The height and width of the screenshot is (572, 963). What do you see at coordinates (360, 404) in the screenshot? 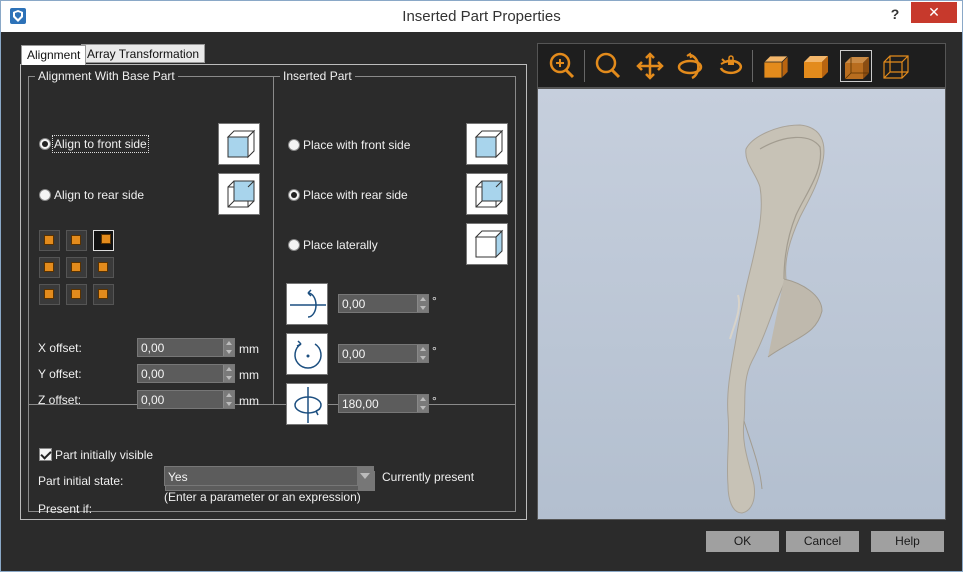
I see `rotate-y-value: 180,00` at bounding box center [360, 404].